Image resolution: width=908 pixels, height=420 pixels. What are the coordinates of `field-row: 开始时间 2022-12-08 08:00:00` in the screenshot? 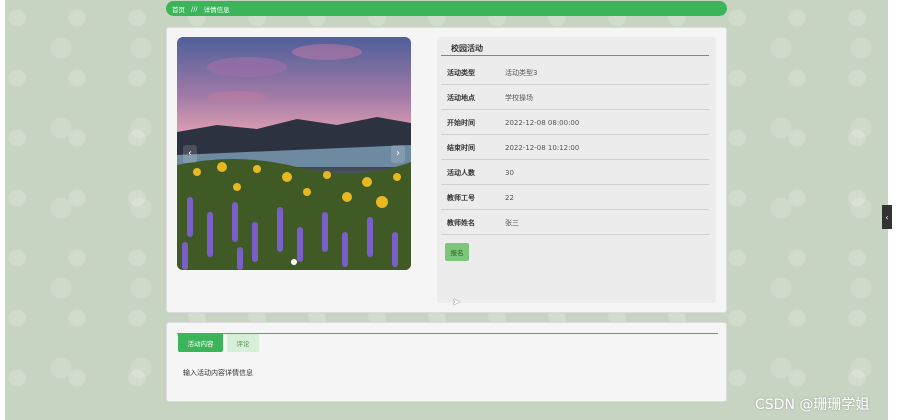 It's located at (575, 123).